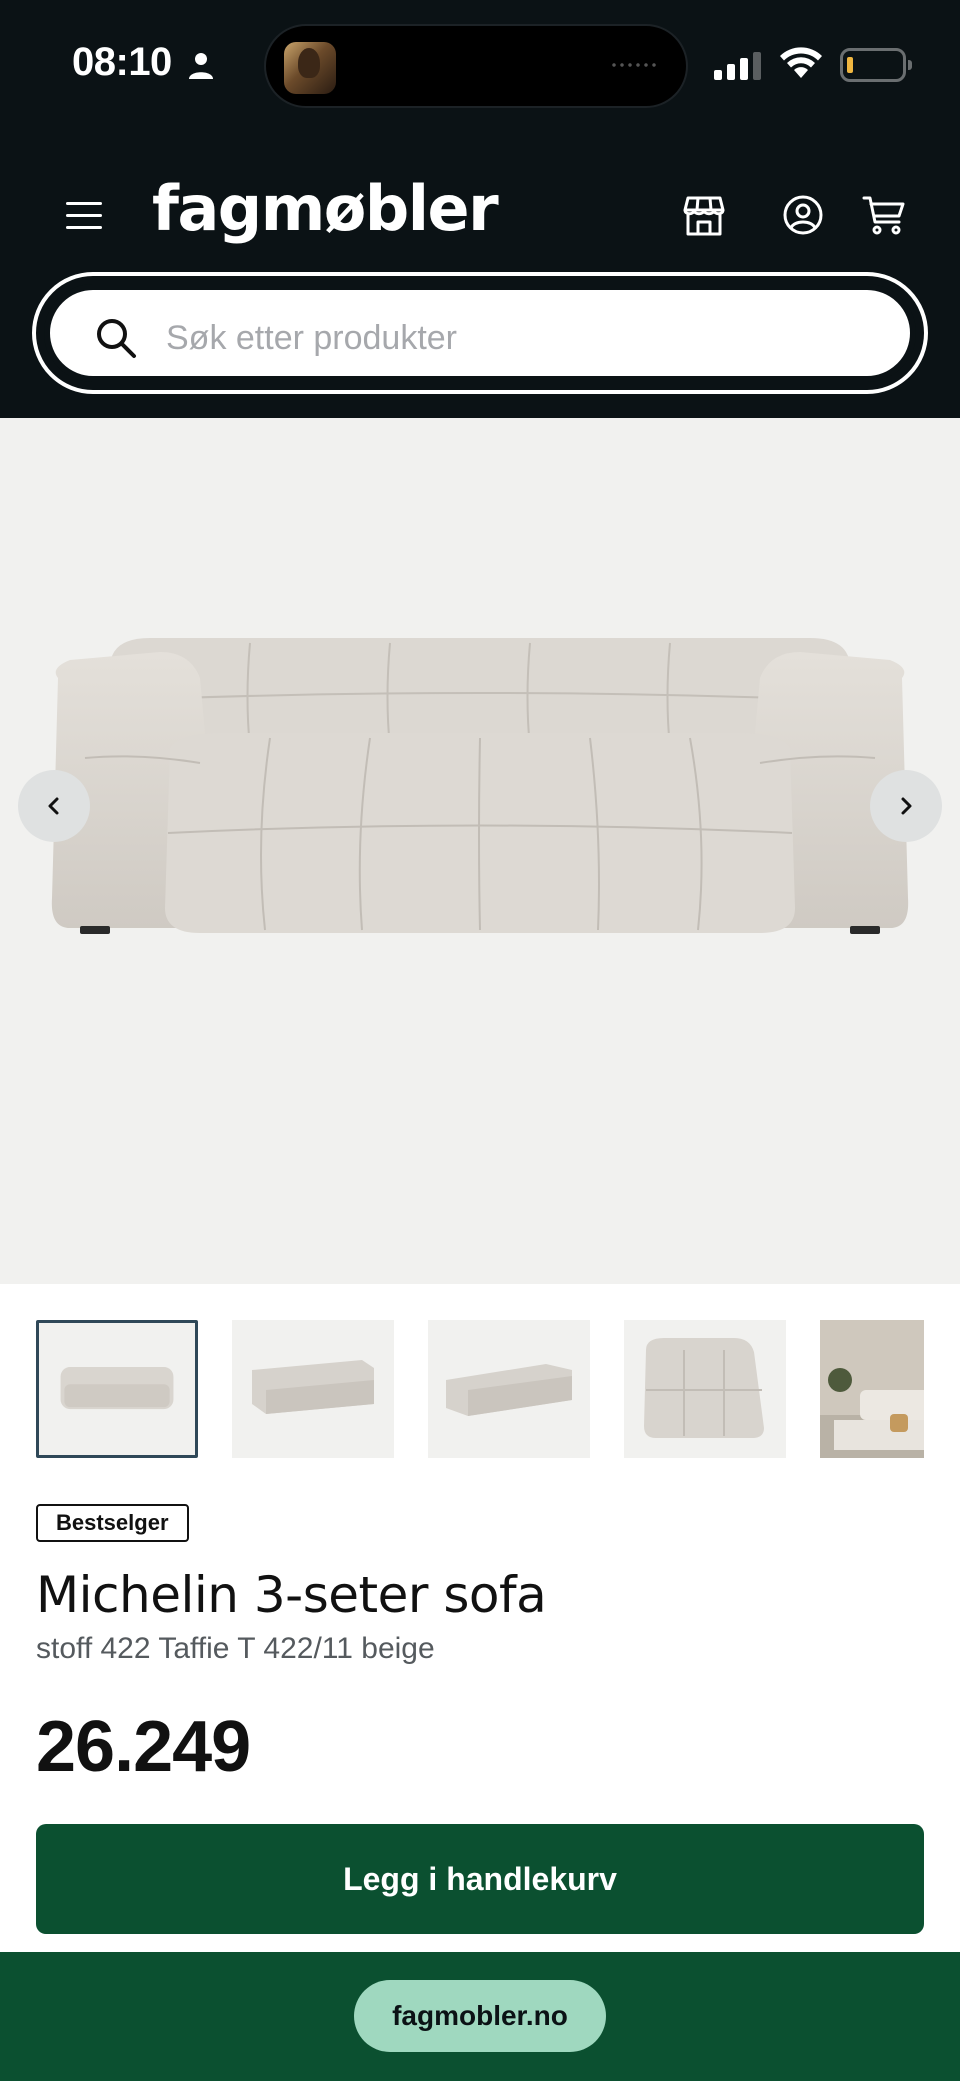 This screenshot has height=2081, width=960. I want to click on carousel-prev-button, so click(54, 806).